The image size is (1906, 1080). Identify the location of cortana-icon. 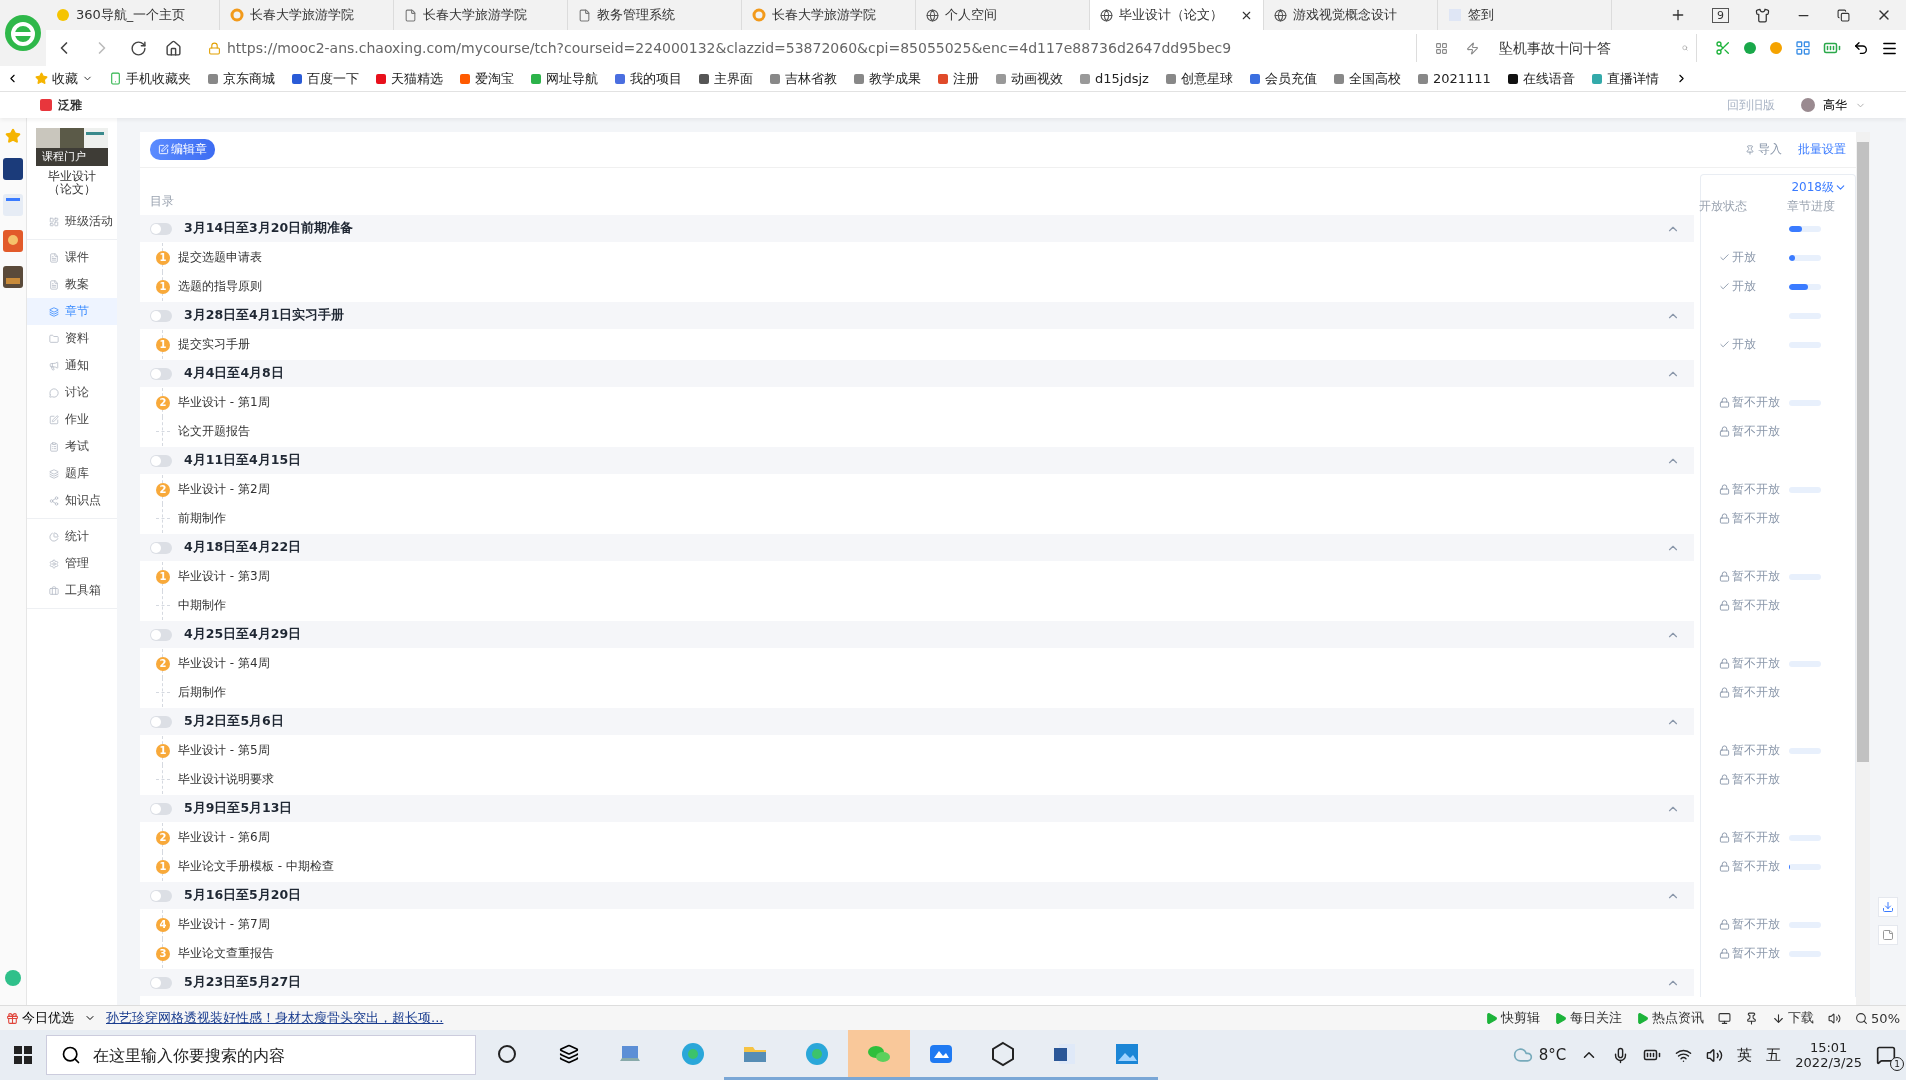
(507, 1053).